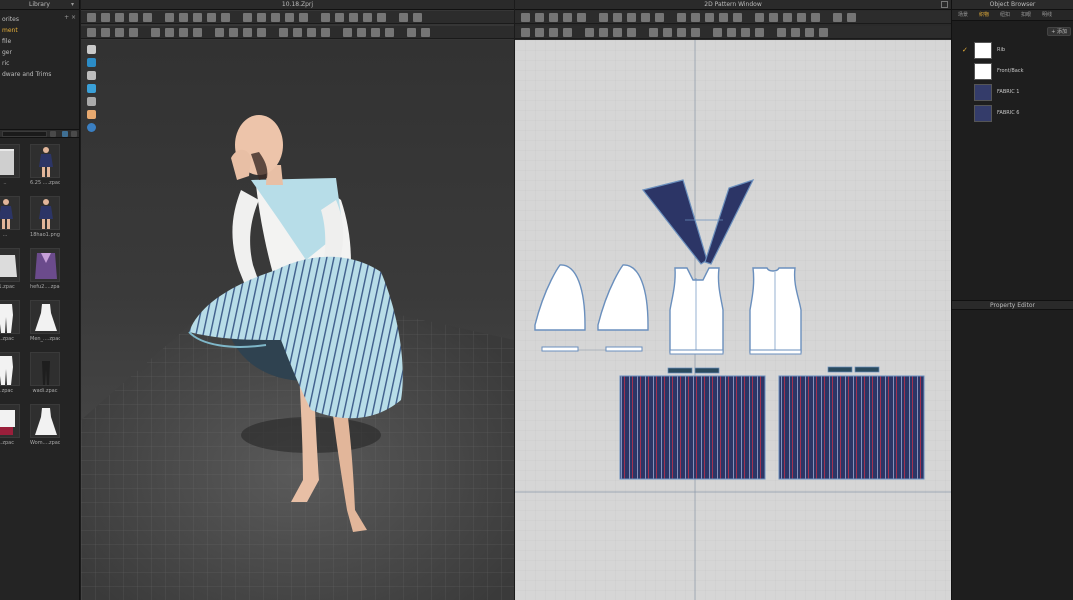 The width and height of the screenshot is (1073, 600). What do you see at coordinates (35, 41) in the screenshot?
I see `library-folder-2: file` at bounding box center [35, 41].